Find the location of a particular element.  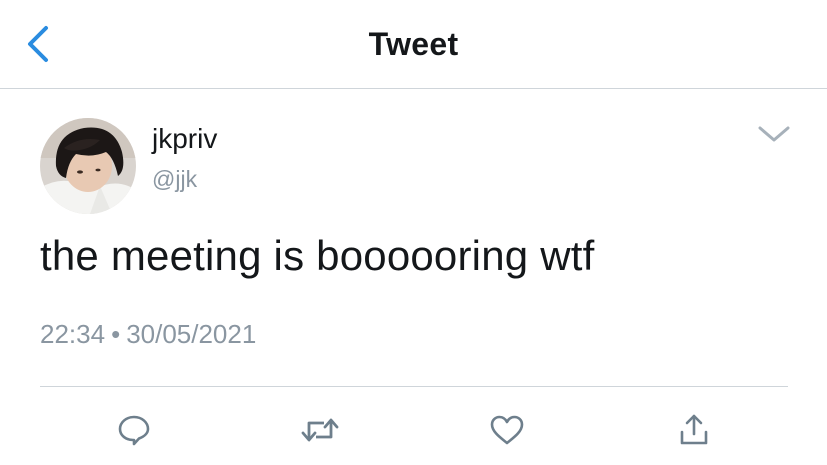

more-options-button is located at coordinates (774, 134).